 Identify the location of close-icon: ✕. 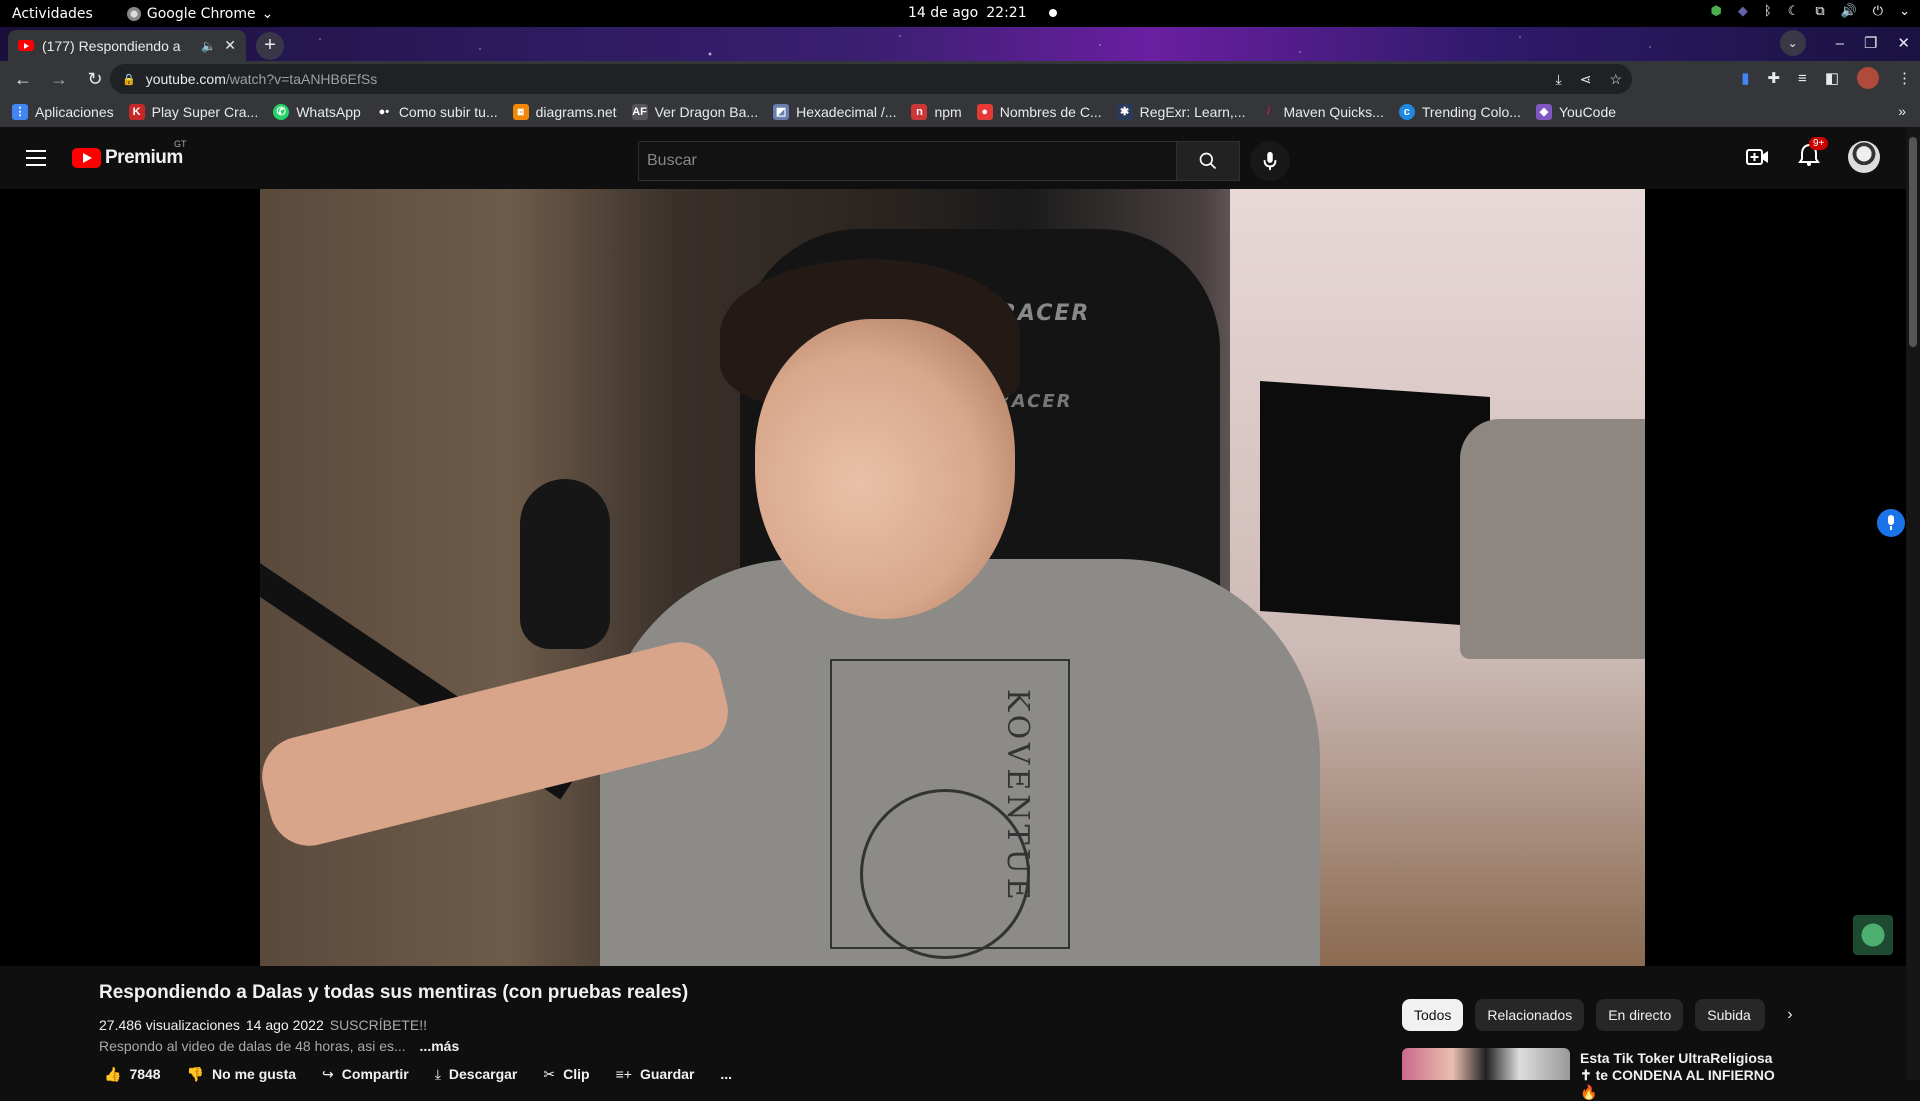
(230, 45).